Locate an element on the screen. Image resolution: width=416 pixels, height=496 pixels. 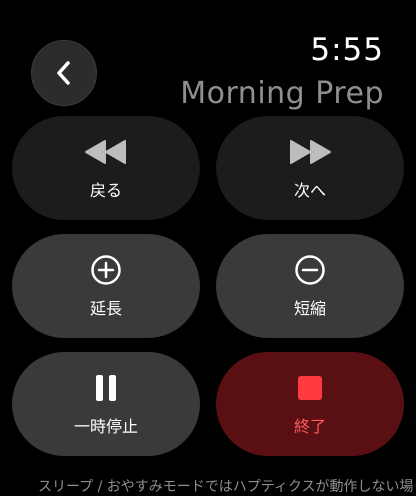
end-label: 終了 is located at coordinates (309, 426).